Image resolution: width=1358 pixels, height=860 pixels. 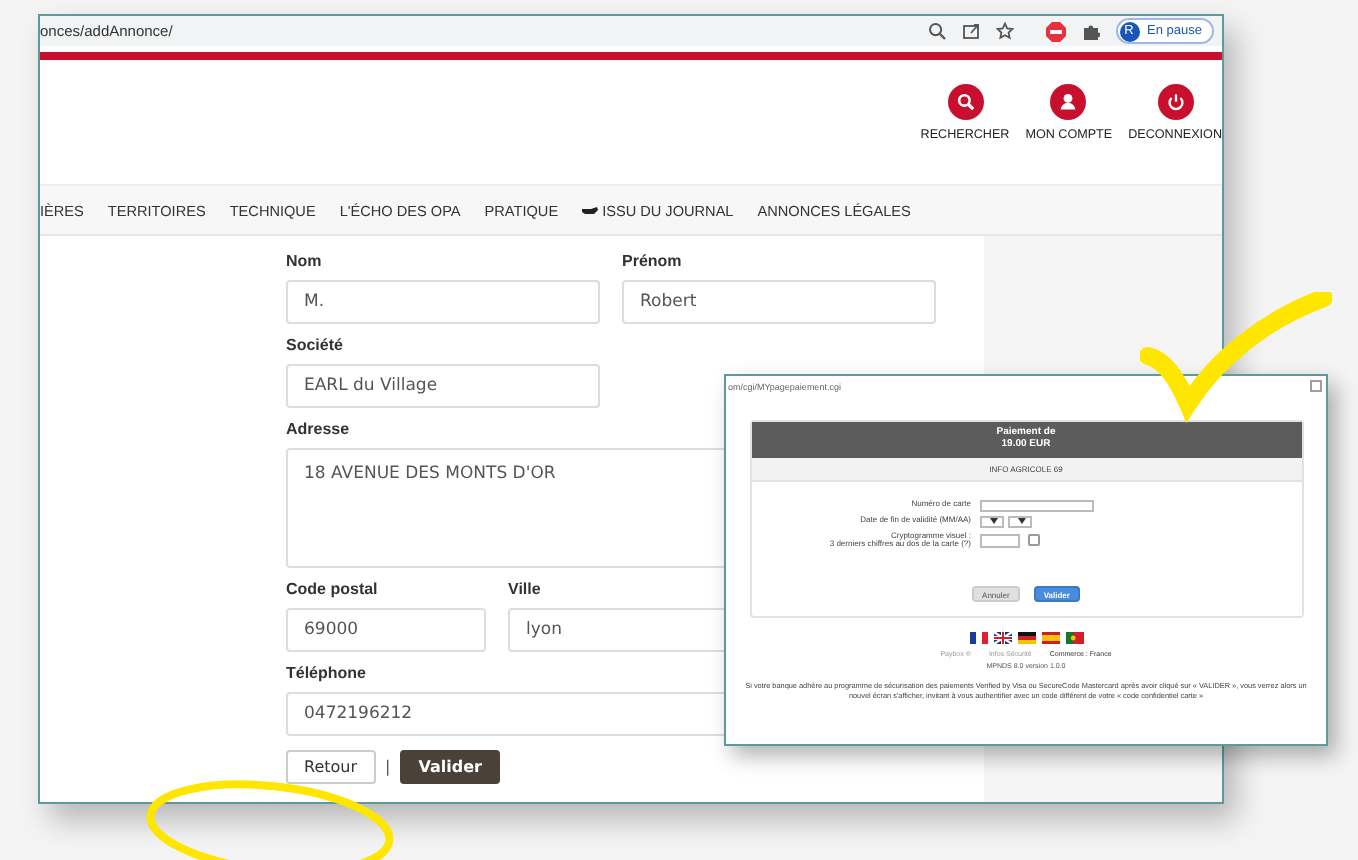 I want to click on field-label: Société, so click(x=315, y=345).